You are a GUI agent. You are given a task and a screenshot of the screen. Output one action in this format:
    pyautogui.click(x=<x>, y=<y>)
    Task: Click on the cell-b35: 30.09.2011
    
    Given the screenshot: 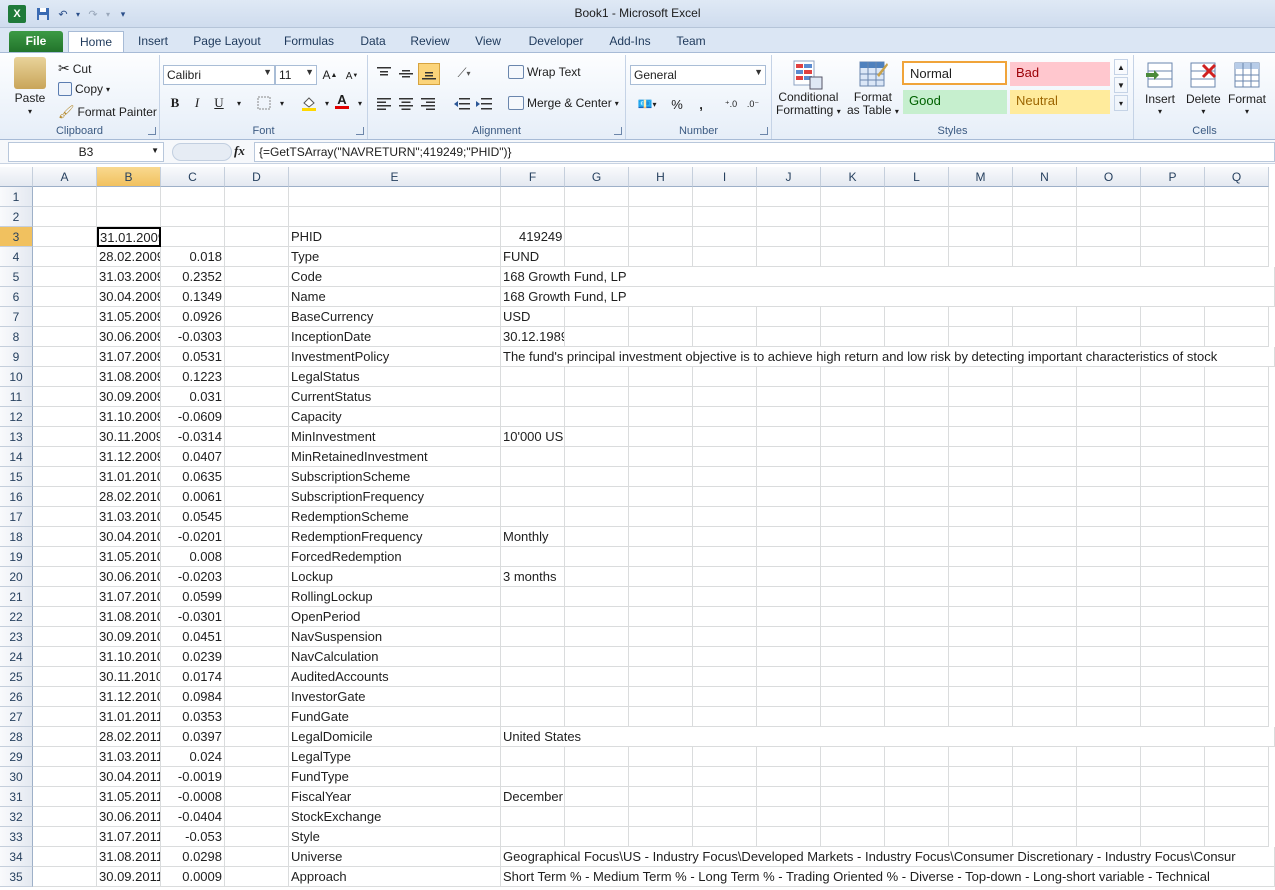 What is the action you would take?
    pyautogui.click(x=129, y=877)
    